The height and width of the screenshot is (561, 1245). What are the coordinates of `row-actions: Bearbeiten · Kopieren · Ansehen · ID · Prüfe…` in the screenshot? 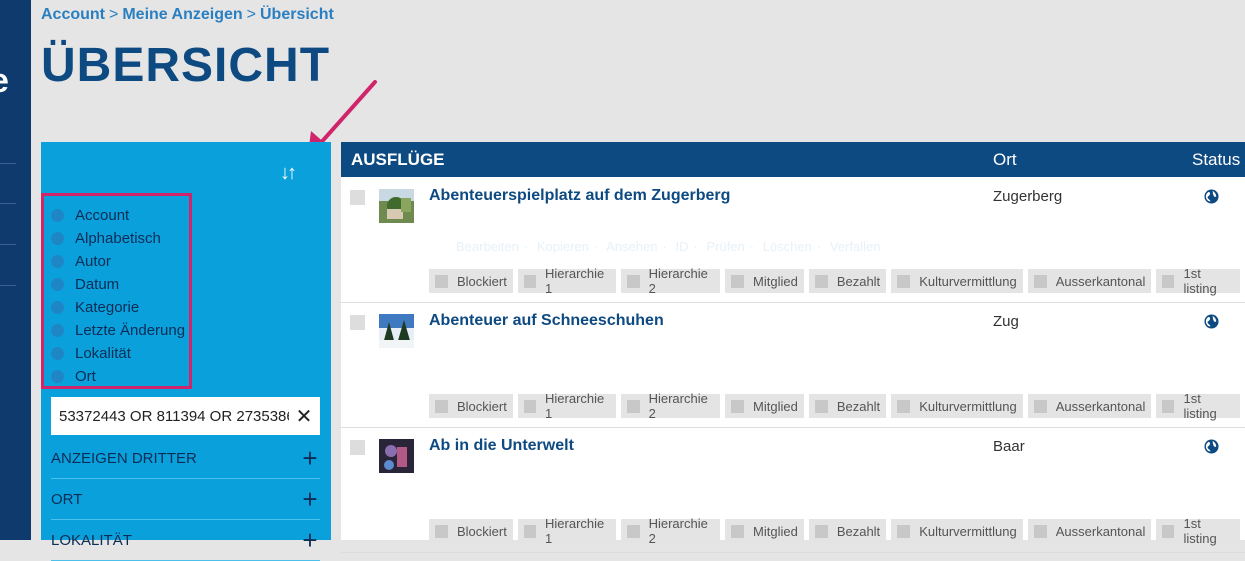 It's located at (668, 246).